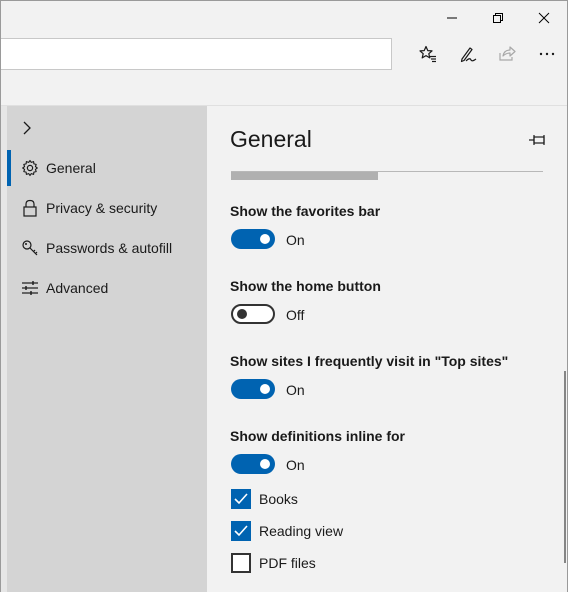  Describe the element at coordinates (77, 288) in the screenshot. I see `nav-item-label: Advanced` at that location.